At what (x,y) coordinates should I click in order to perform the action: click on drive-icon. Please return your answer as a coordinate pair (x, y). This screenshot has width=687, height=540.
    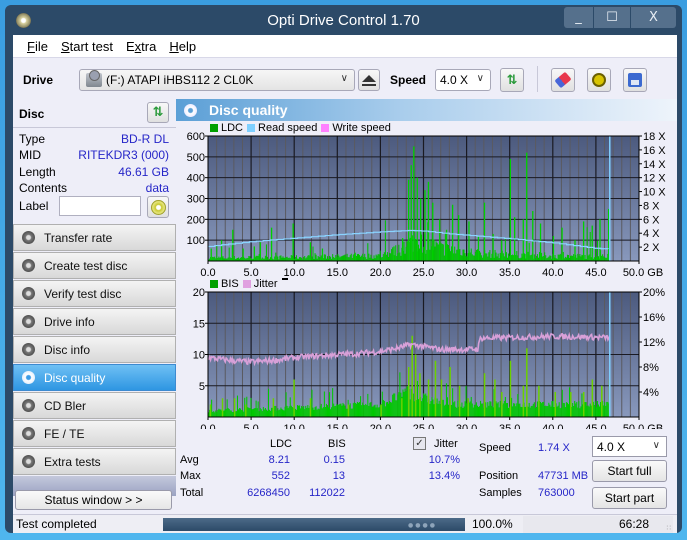
    Looking at the image, I should click on (94, 78).